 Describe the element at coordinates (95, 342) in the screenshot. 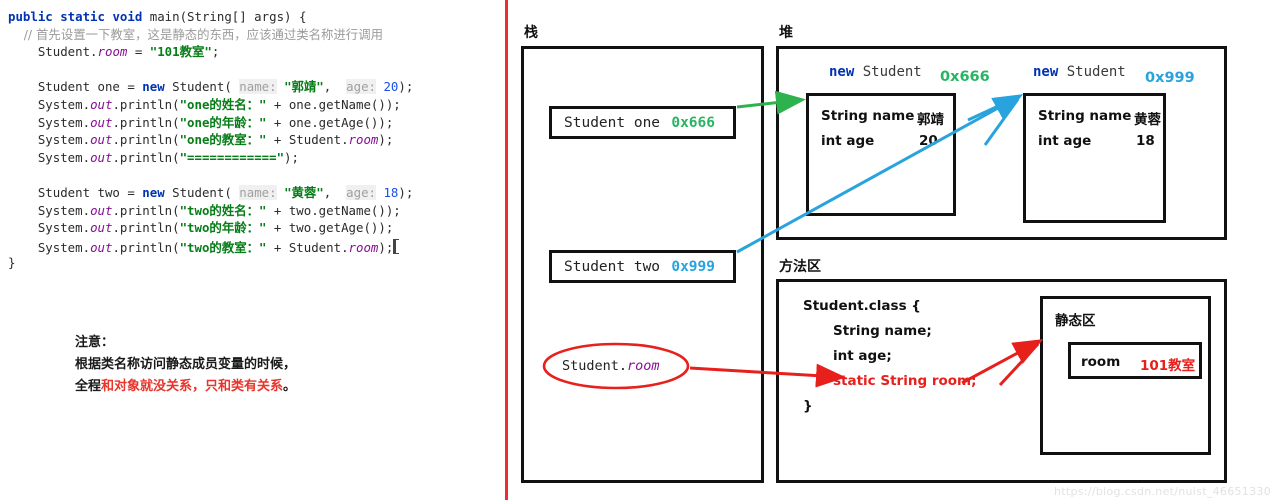

I see `note-title: 注意：` at that location.